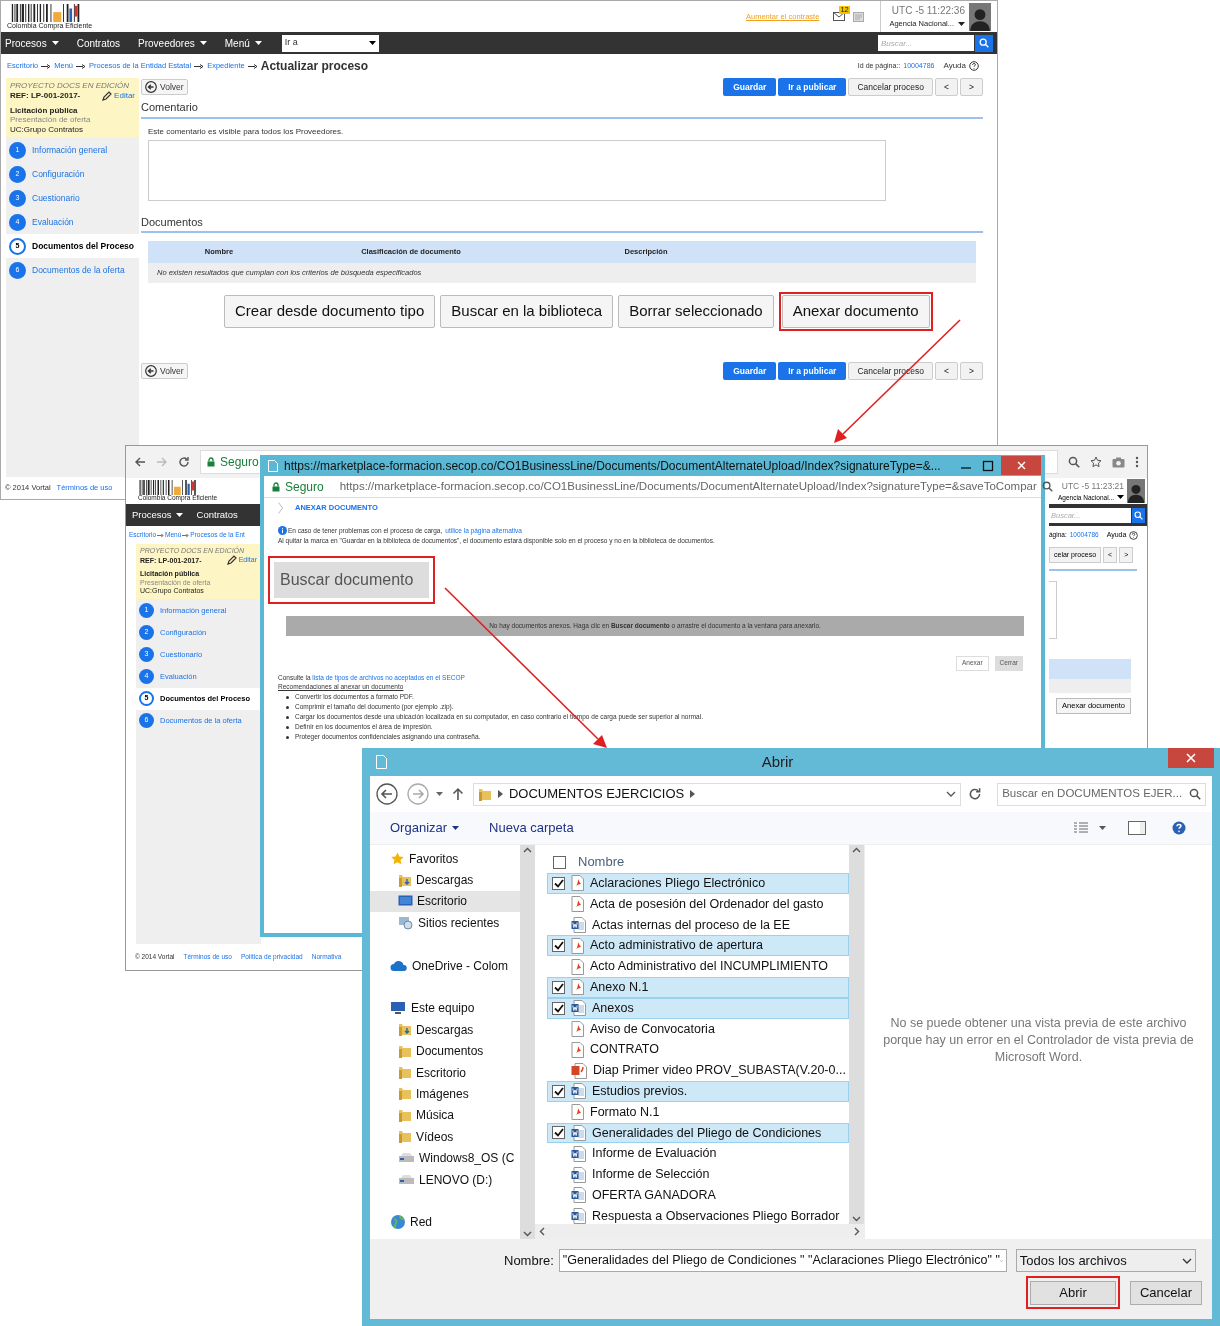 Image resolution: width=1220 pixels, height=1326 pixels. What do you see at coordinates (698, 1154) in the screenshot?
I see `file-row: Informe de Evaluación` at bounding box center [698, 1154].